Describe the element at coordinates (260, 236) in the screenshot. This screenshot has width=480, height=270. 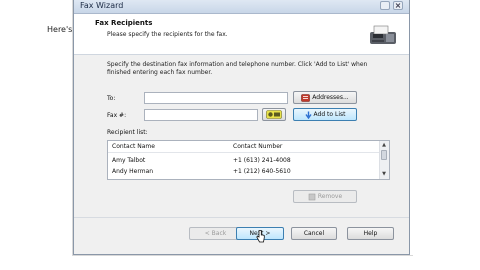
I see `mouse-cursor-icon` at that location.